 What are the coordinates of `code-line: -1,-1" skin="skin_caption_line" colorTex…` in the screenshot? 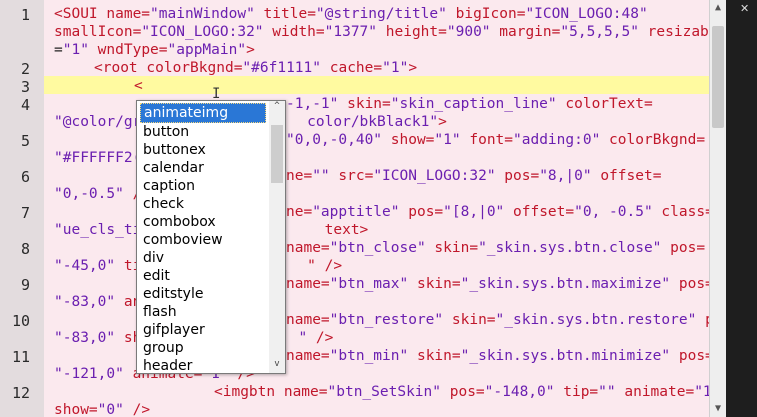 It's located at (469, 104).